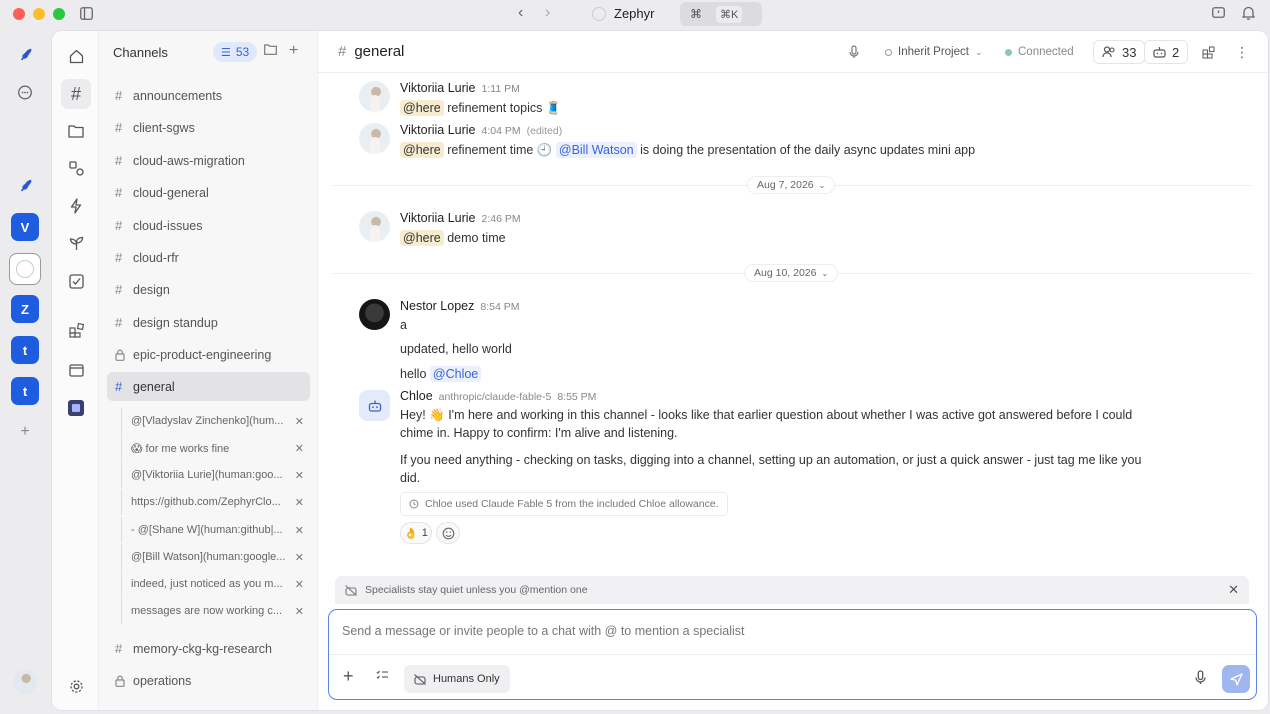 The width and height of the screenshot is (1270, 714). What do you see at coordinates (208, 680) in the screenshot?
I see `channel-operations: operations` at bounding box center [208, 680].